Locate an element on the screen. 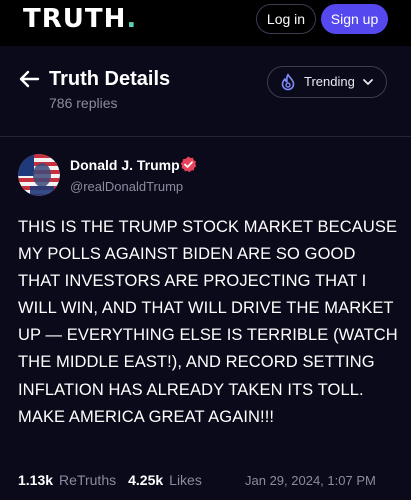 The image size is (411, 500). logo-text: TRUTH is located at coordinates (75, 19).